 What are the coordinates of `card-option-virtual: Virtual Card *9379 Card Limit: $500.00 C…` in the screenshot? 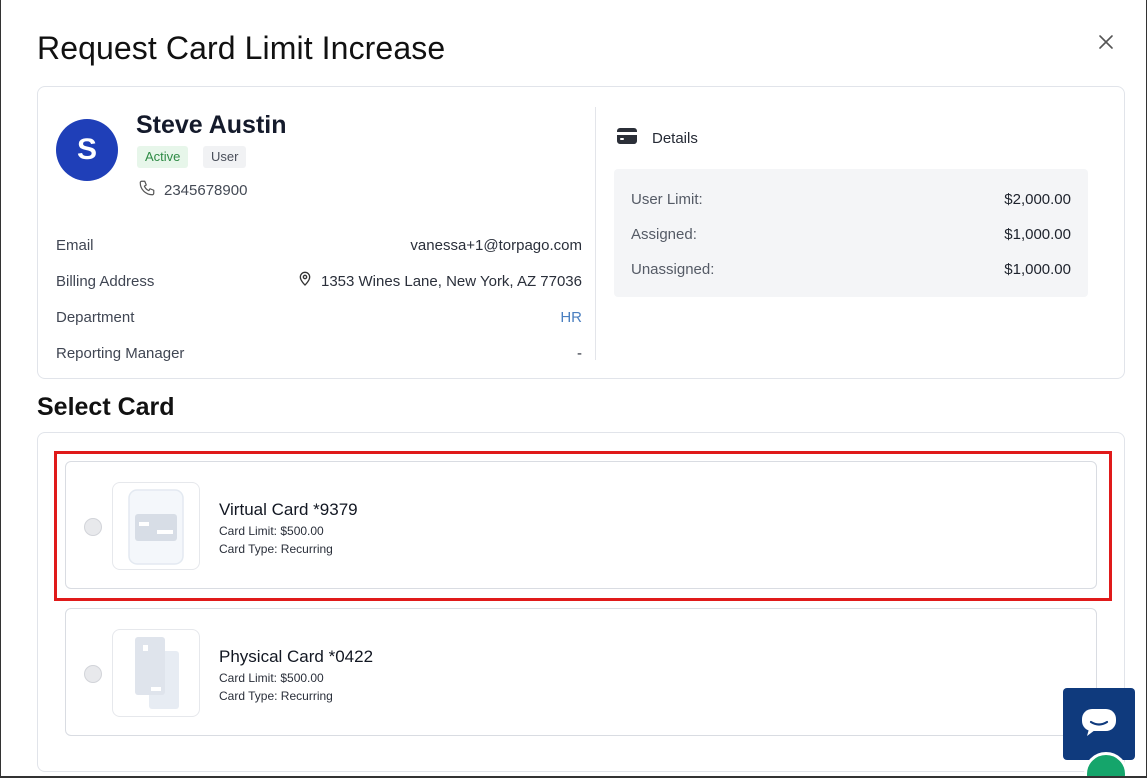 It's located at (581, 525).